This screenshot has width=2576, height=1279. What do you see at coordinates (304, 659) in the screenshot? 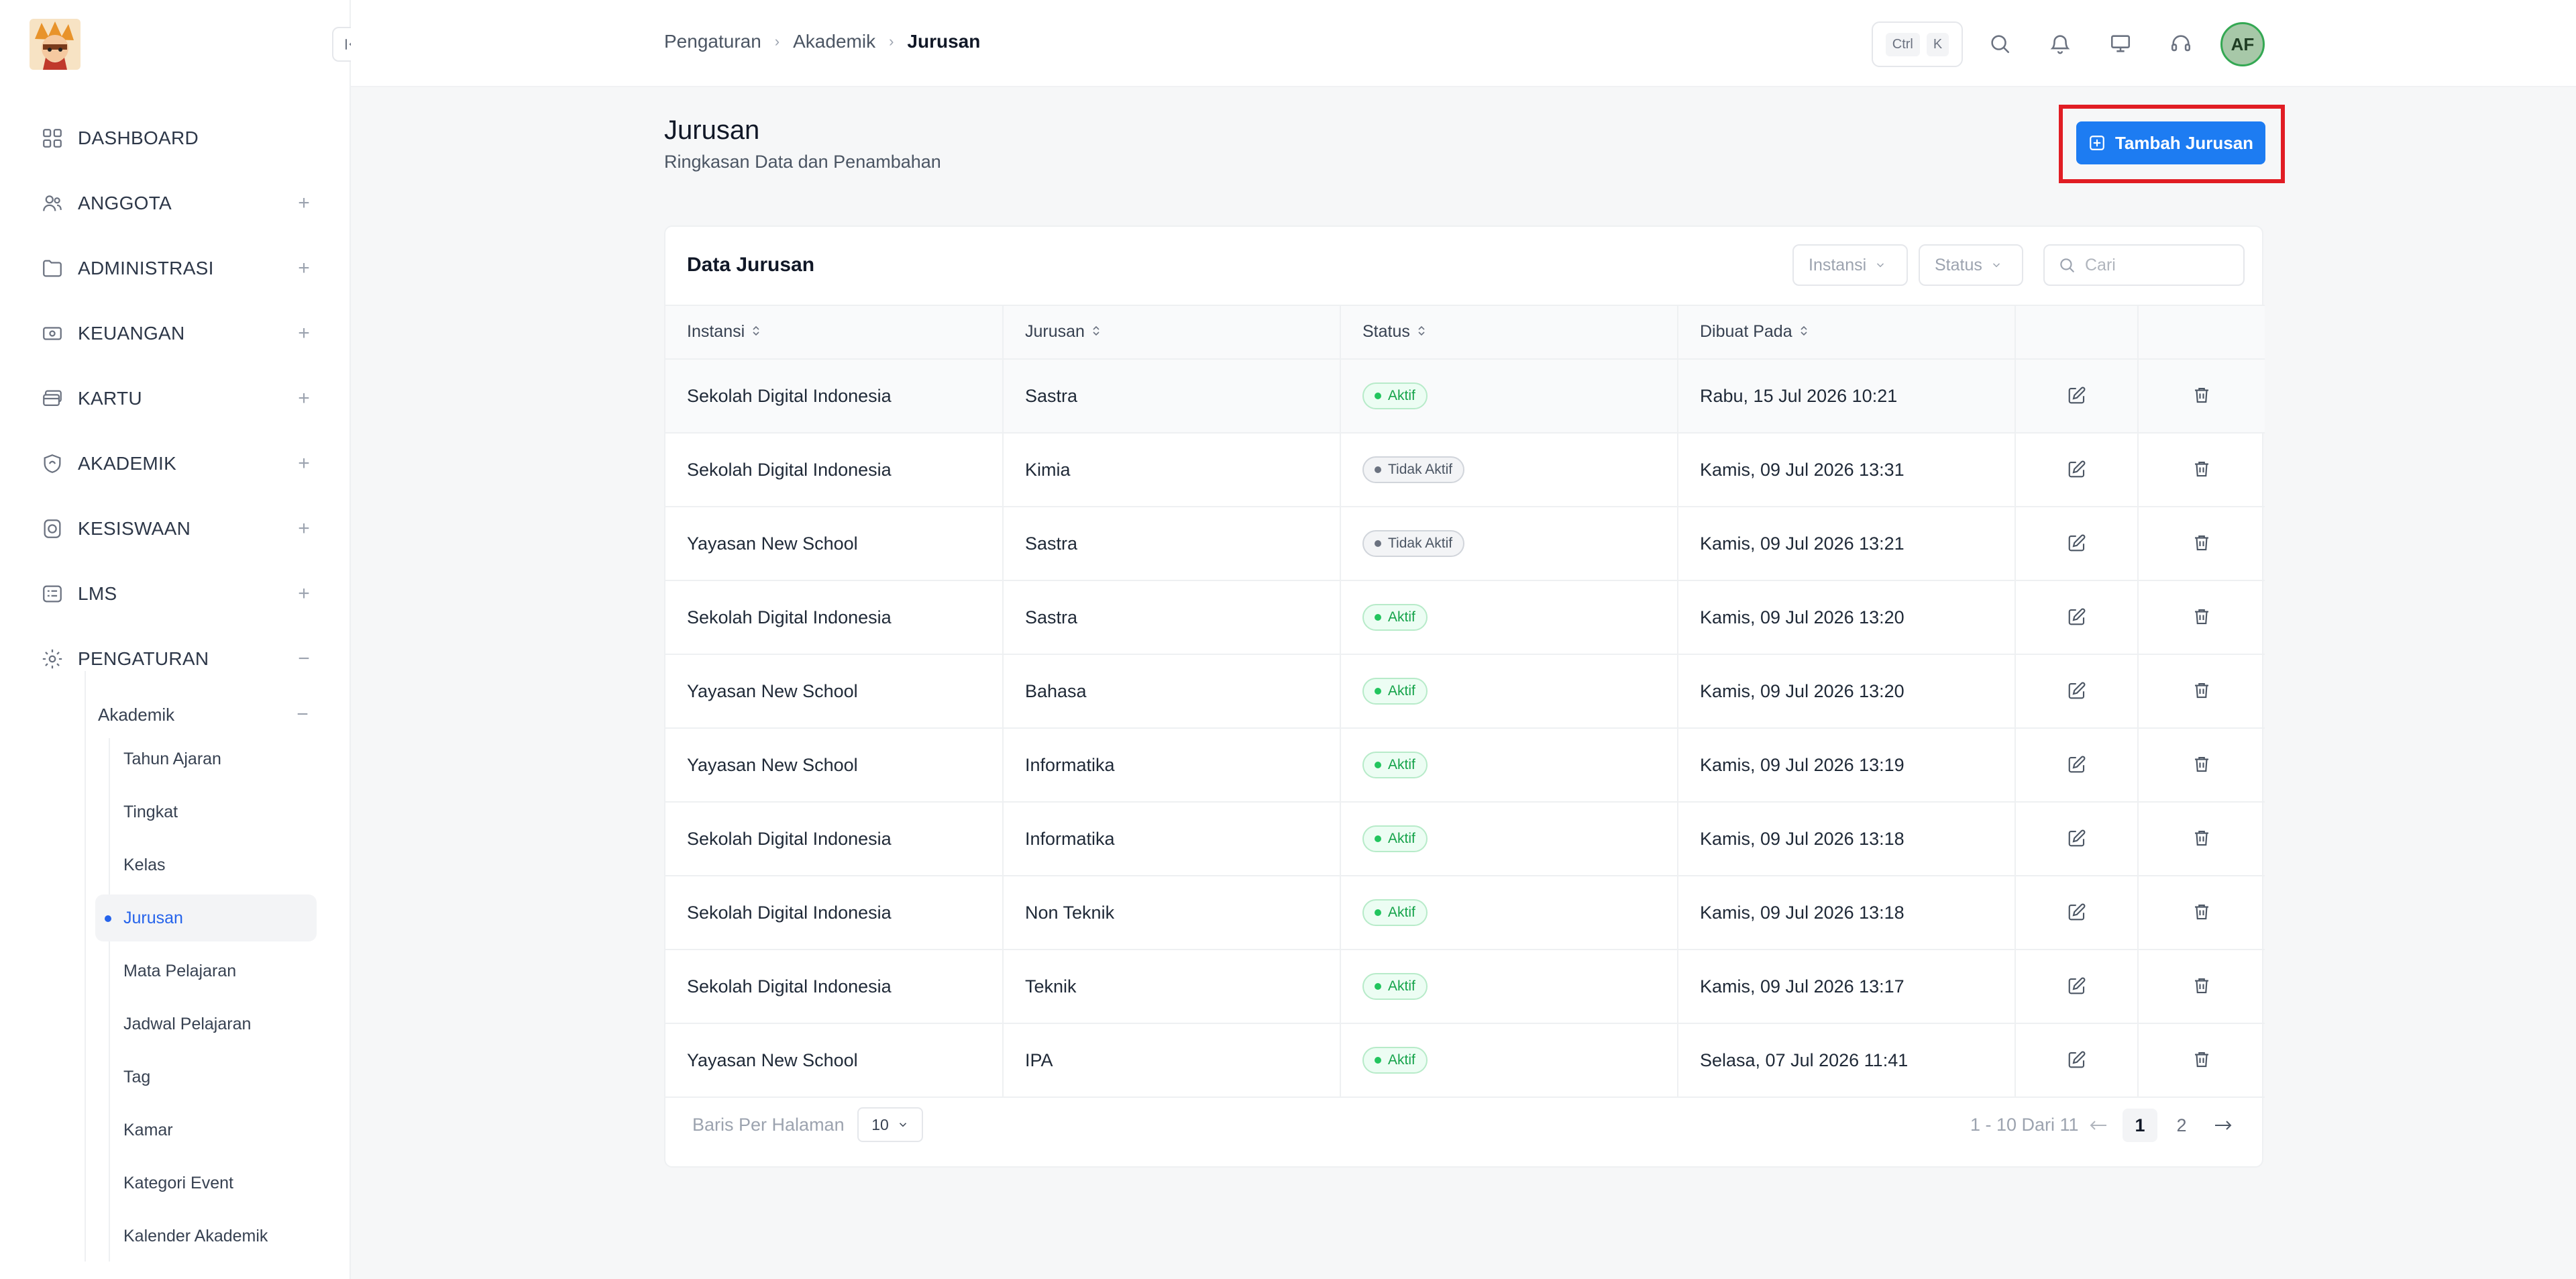
I see `expand-toggle: −` at bounding box center [304, 659].